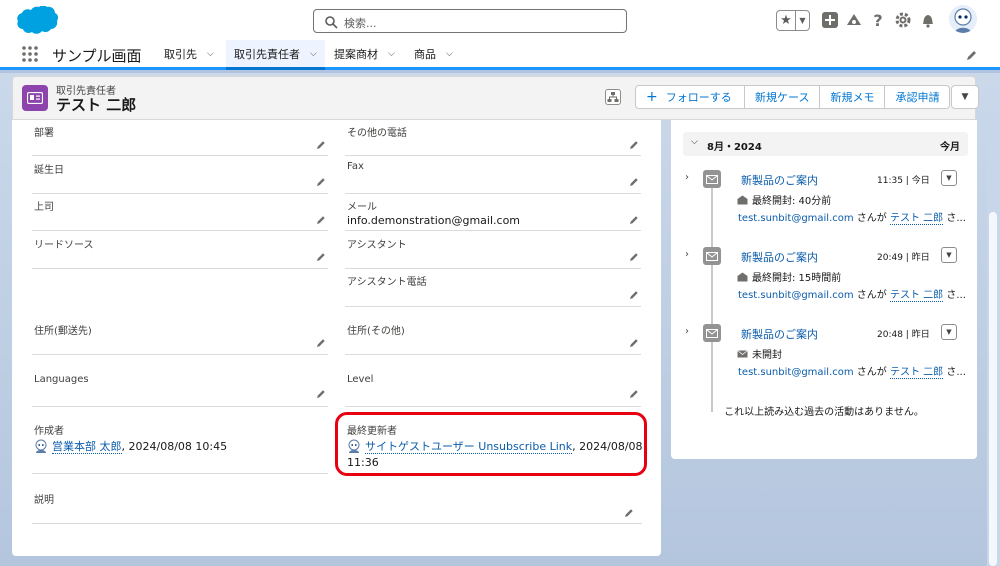 The image size is (1000, 566). What do you see at coordinates (433, 220) in the screenshot?
I see `email-link: info.demonstration@gmail.com` at bounding box center [433, 220].